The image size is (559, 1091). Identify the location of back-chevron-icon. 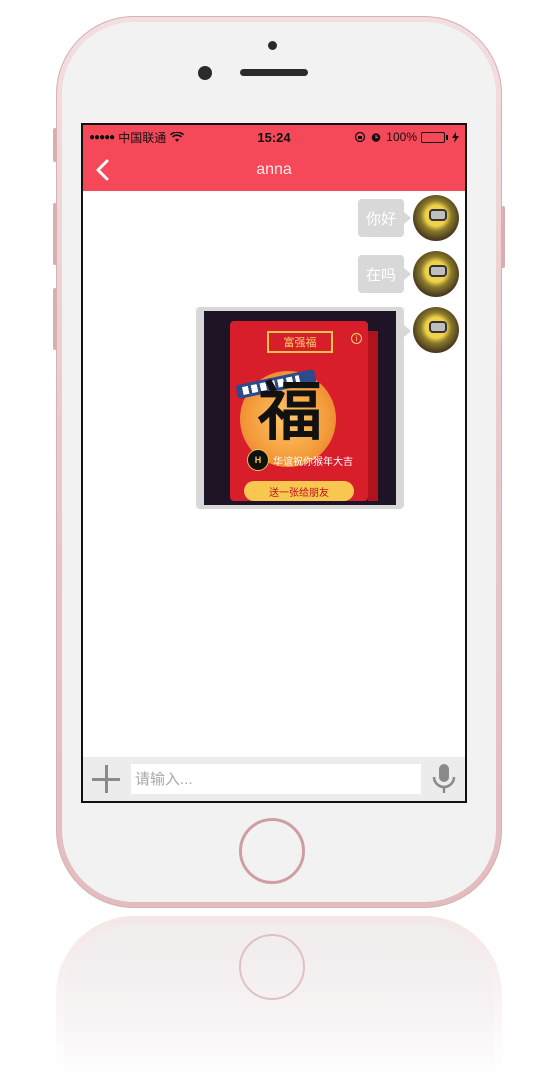
(103, 170).